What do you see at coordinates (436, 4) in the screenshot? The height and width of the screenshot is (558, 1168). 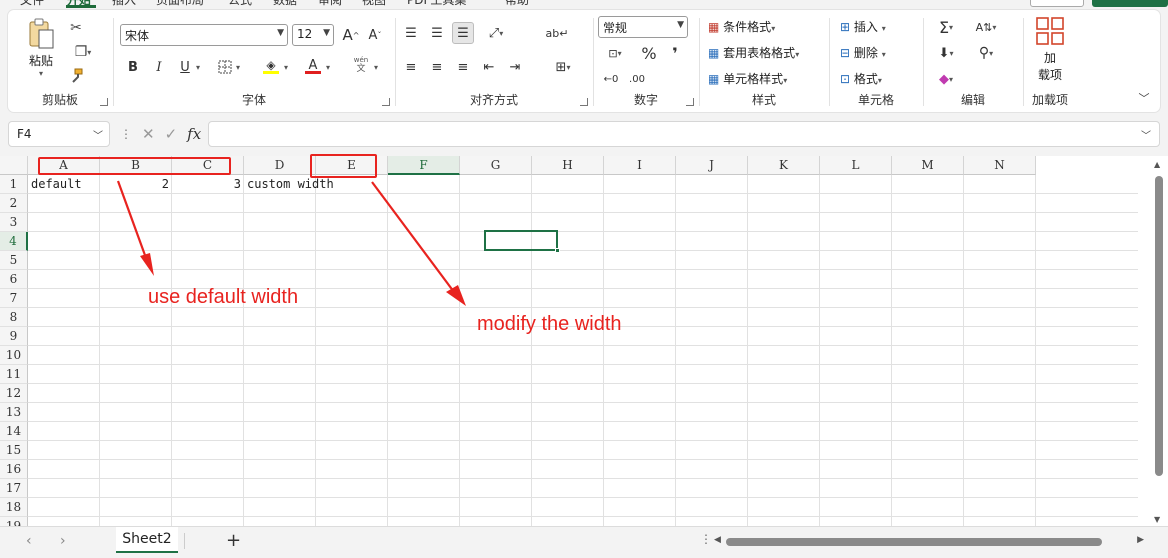 I see `tab-pdf-tools: PDF工具集` at bounding box center [436, 4].